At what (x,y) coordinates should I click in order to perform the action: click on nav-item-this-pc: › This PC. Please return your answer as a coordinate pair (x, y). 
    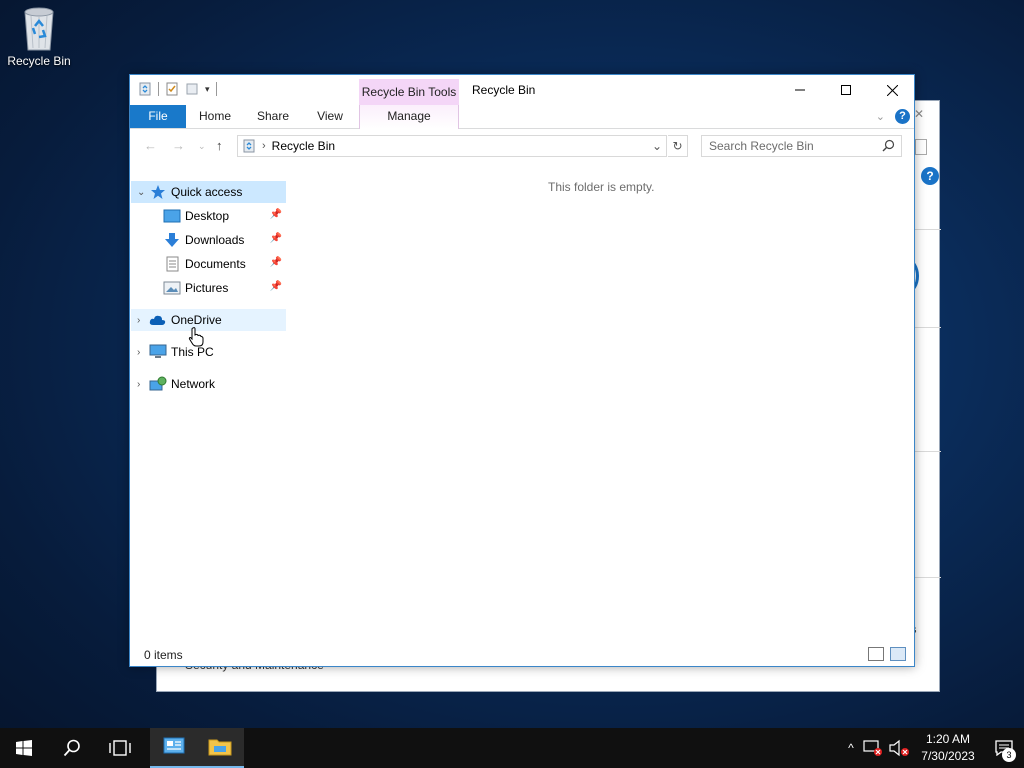
    Looking at the image, I should click on (208, 352).